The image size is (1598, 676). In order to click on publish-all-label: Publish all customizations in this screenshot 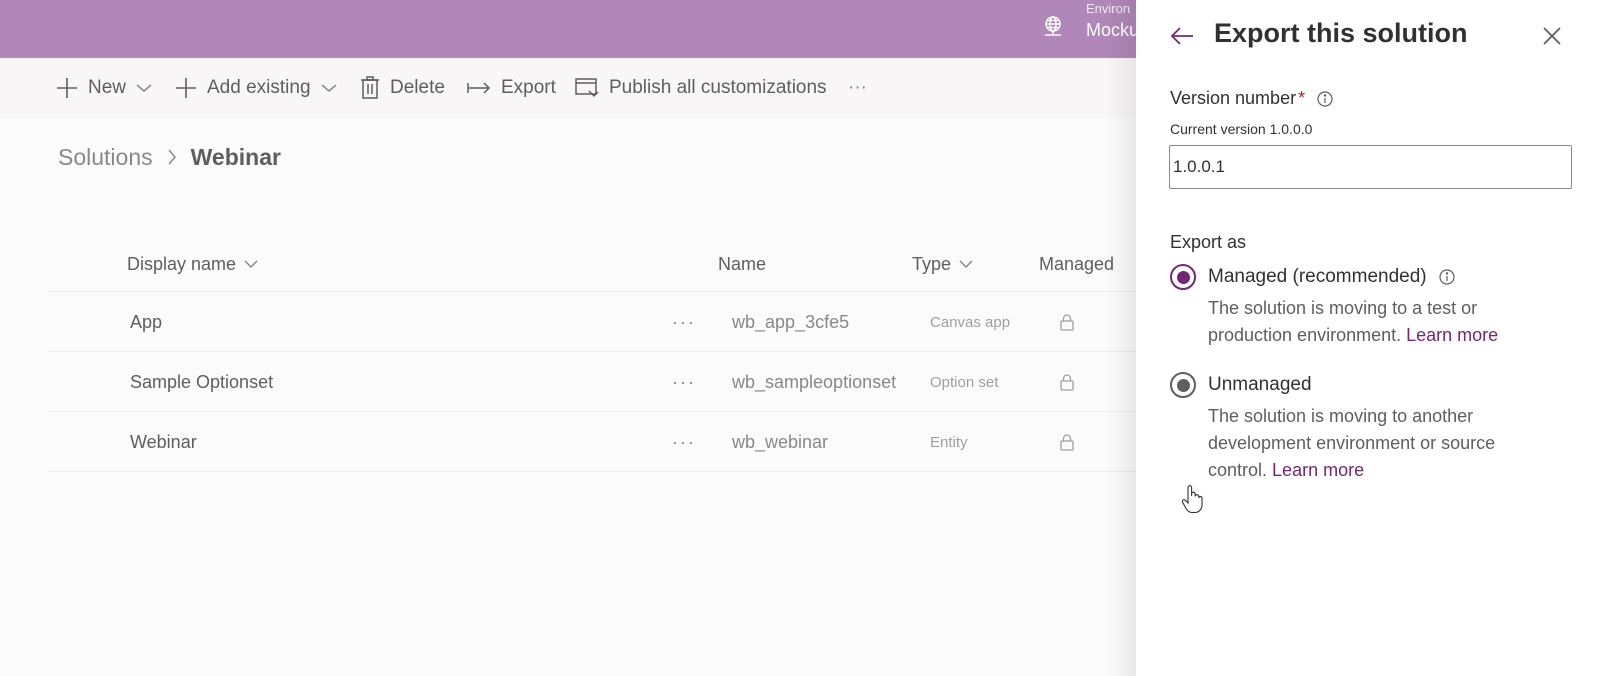, I will do `click(718, 87)`.